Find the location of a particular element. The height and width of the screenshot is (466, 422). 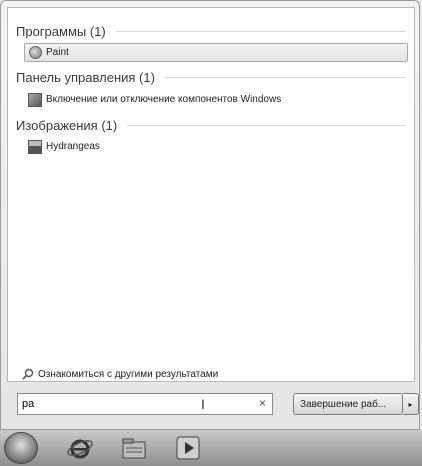

search-input is located at coordinates (130, 404).